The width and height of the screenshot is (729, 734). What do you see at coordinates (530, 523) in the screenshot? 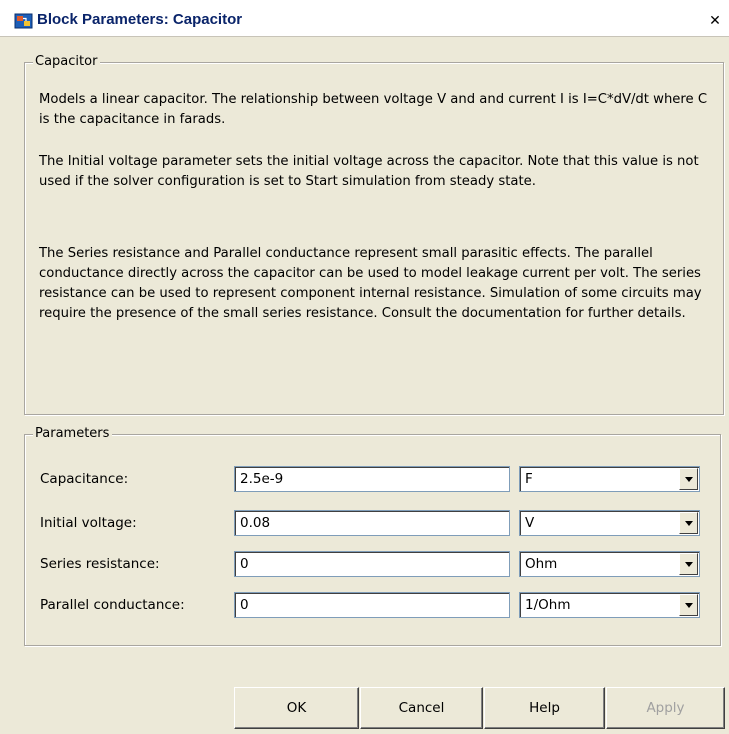
I see `initial-voltage-unit-value: V` at bounding box center [530, 523].